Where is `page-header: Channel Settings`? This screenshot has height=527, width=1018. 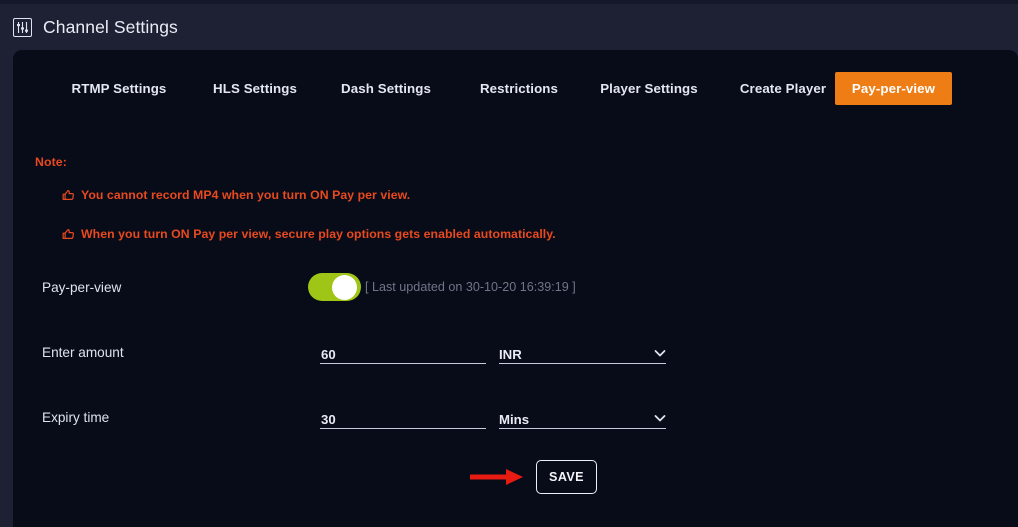
page-header: Channel Settings is located at coordinates (509, 27).